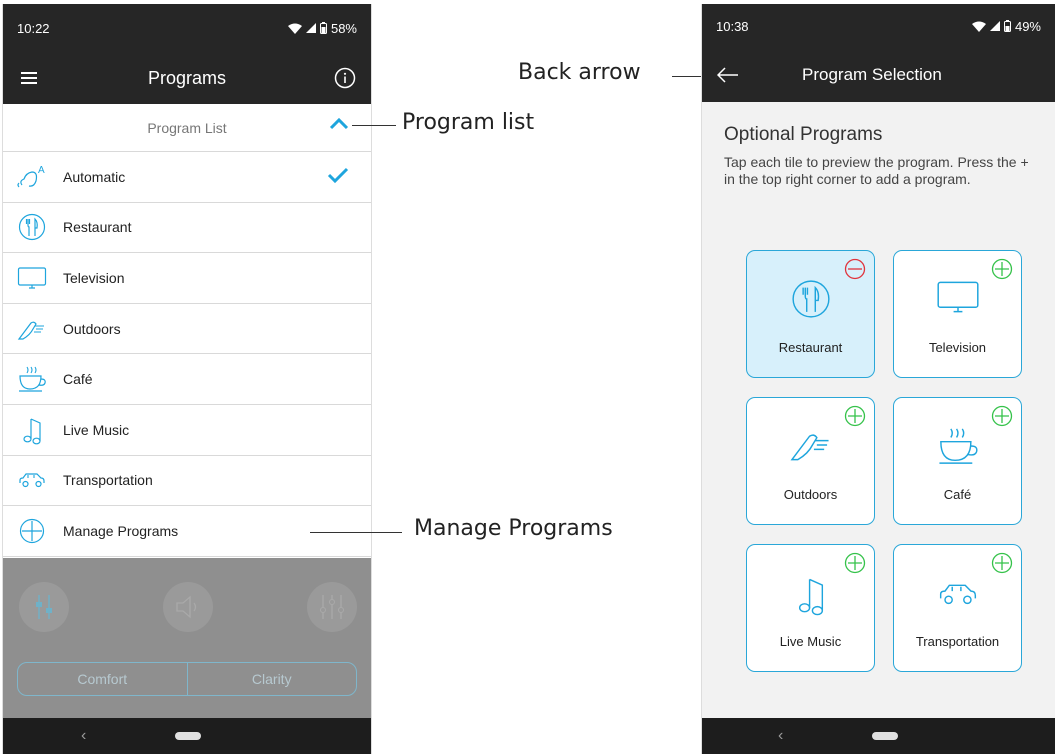 Image resolution: width=1055 pixels, height=754 pixels. I want to click on program-item-automatic: A Automatic, so click(187, 177).